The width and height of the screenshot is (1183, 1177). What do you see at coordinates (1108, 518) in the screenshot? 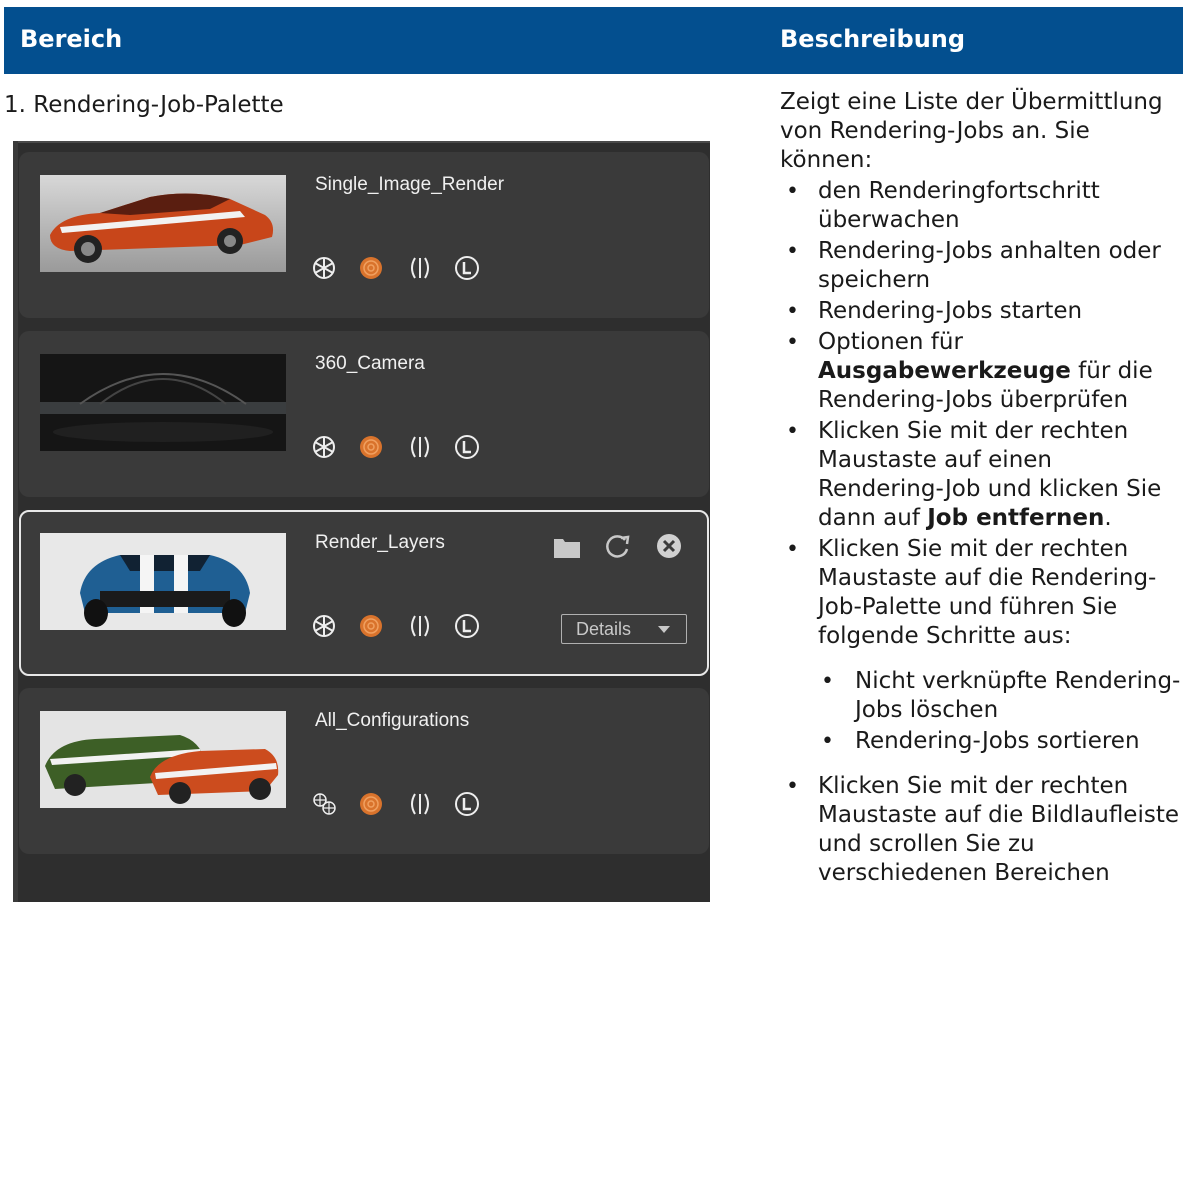
I see `text-segment: .` at bounding box center [1108, 518].